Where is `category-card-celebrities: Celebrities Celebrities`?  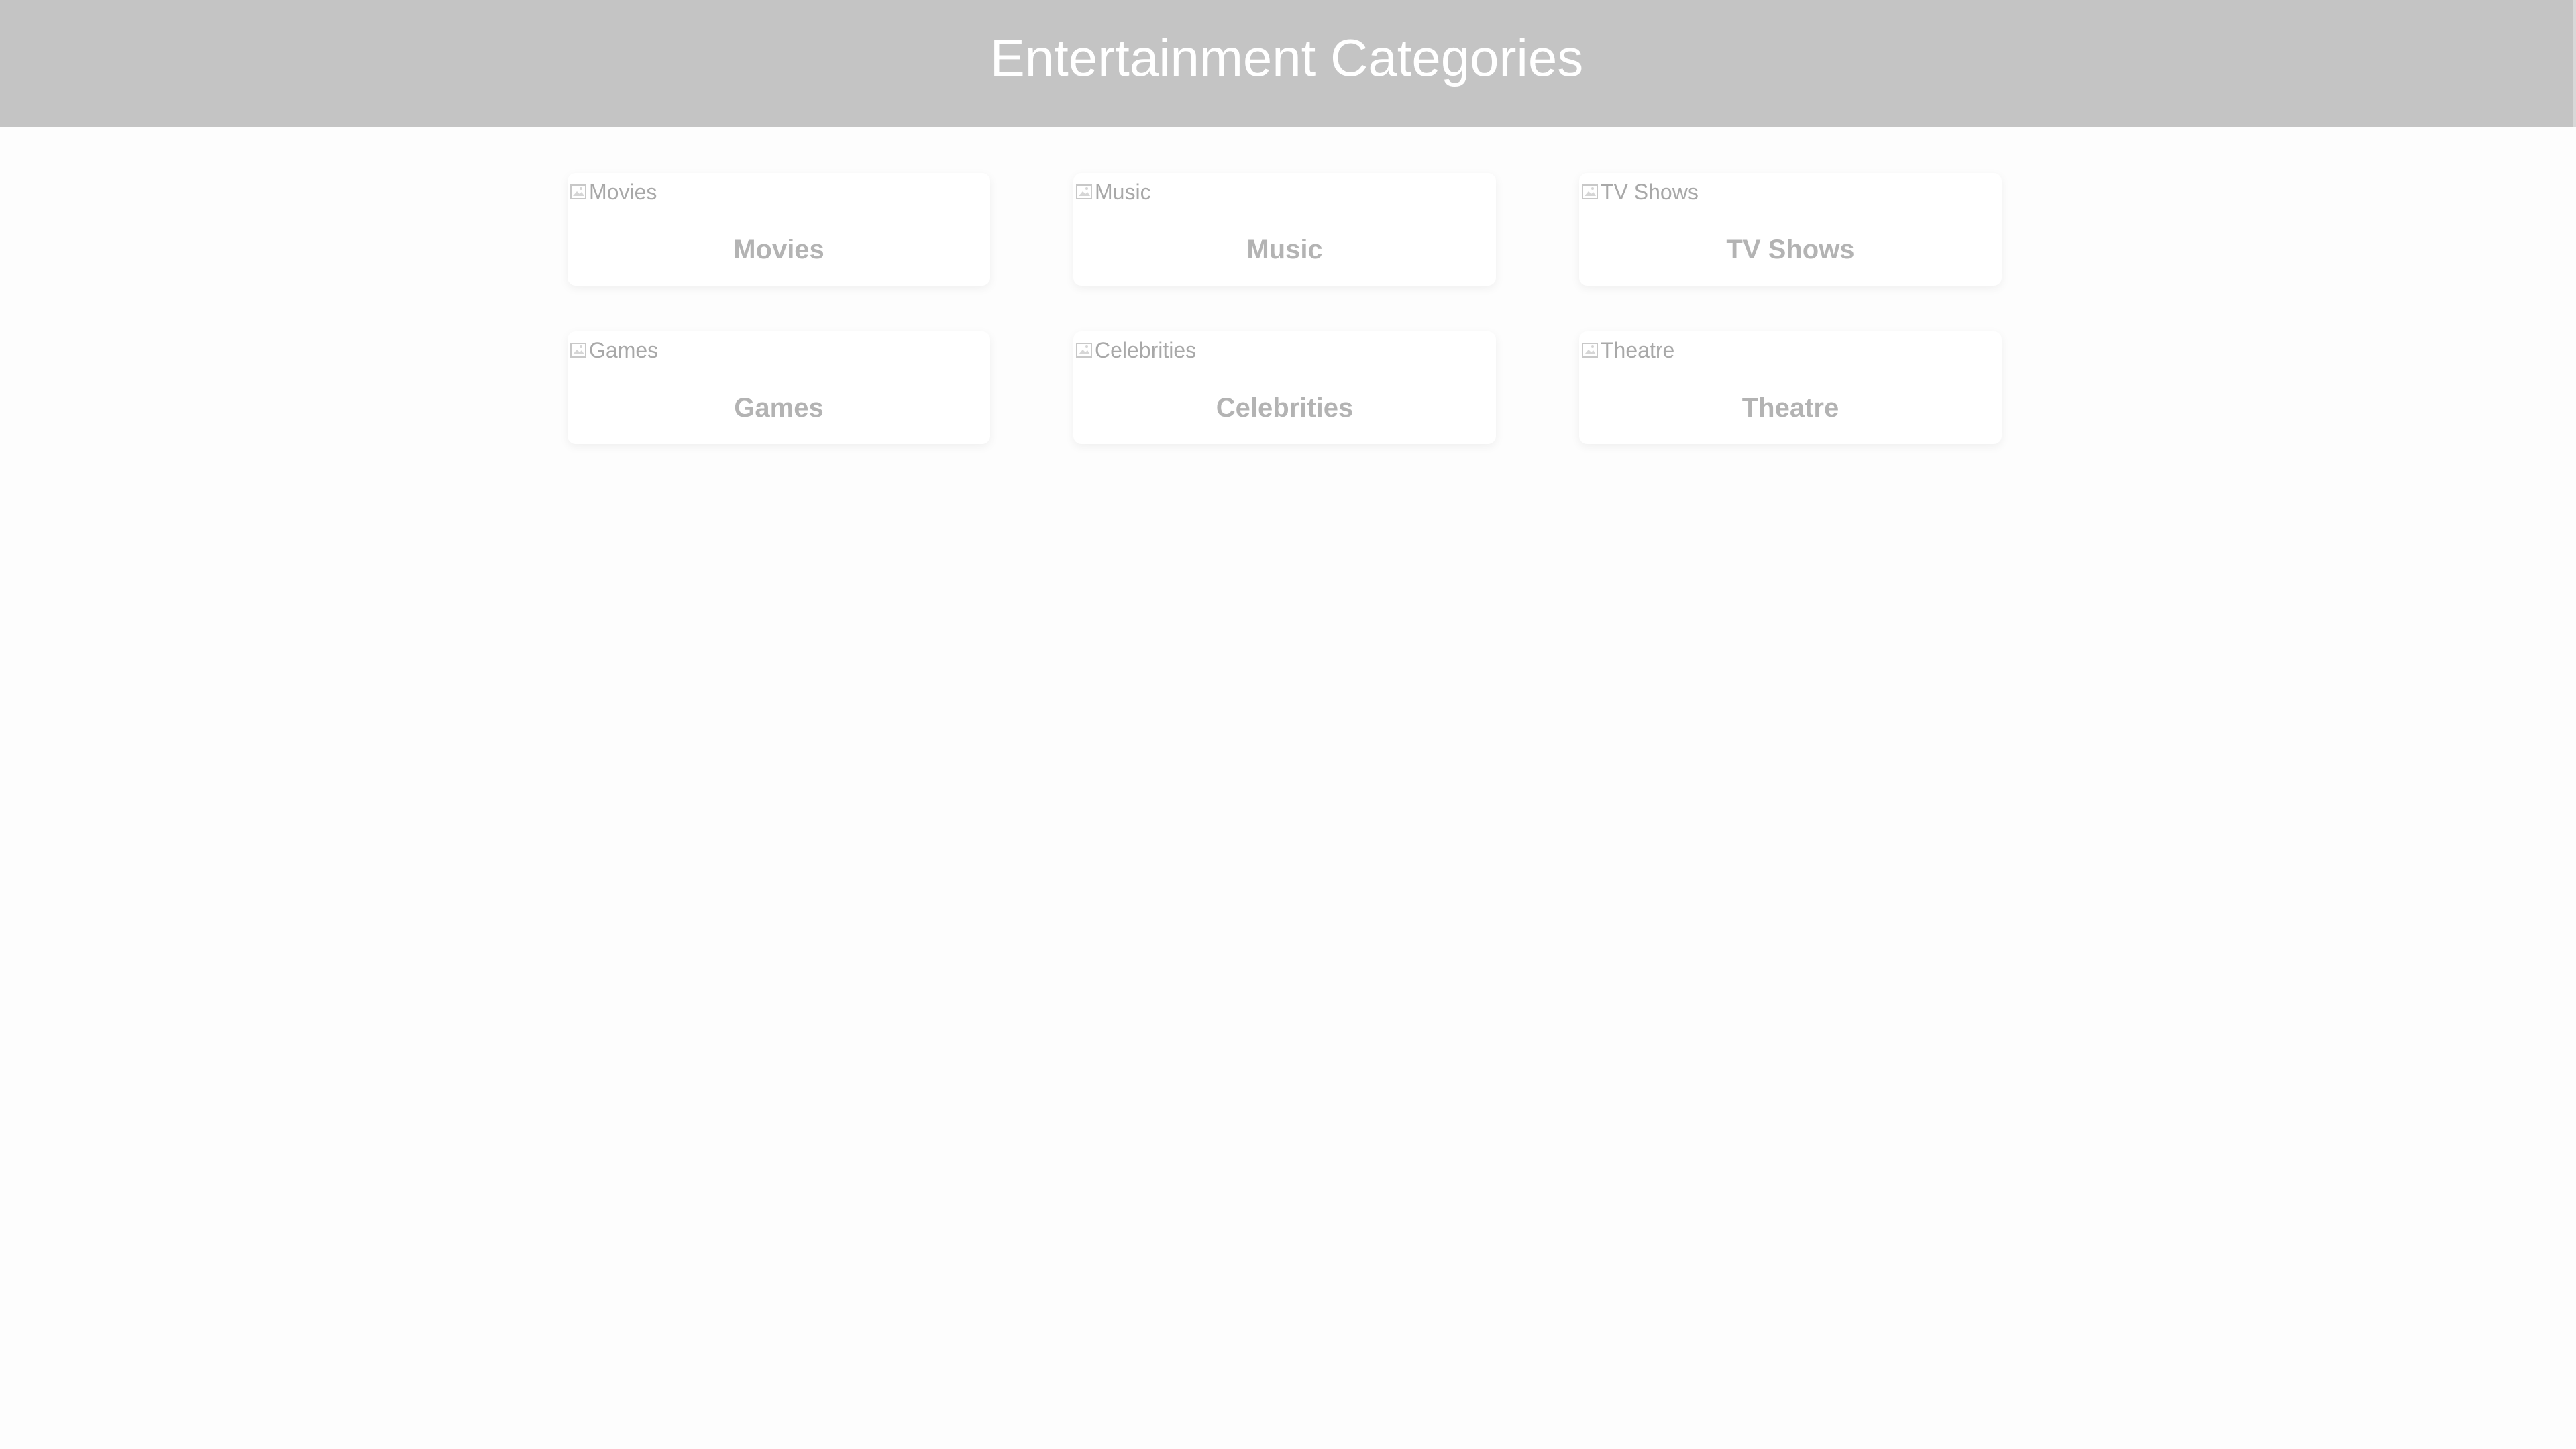 category-card-celebrities: Celebrities Celebrities is located at coordinates (1284, 387).